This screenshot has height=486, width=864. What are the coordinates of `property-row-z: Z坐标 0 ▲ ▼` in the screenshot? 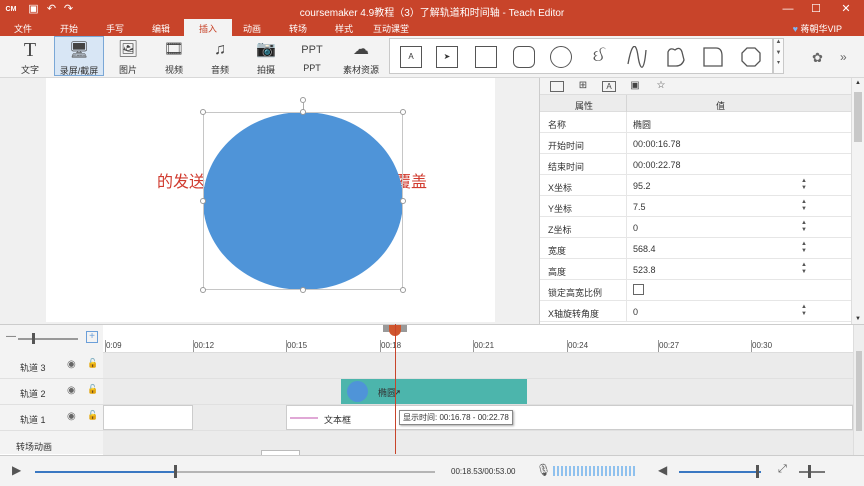 It's located at (696, 227).